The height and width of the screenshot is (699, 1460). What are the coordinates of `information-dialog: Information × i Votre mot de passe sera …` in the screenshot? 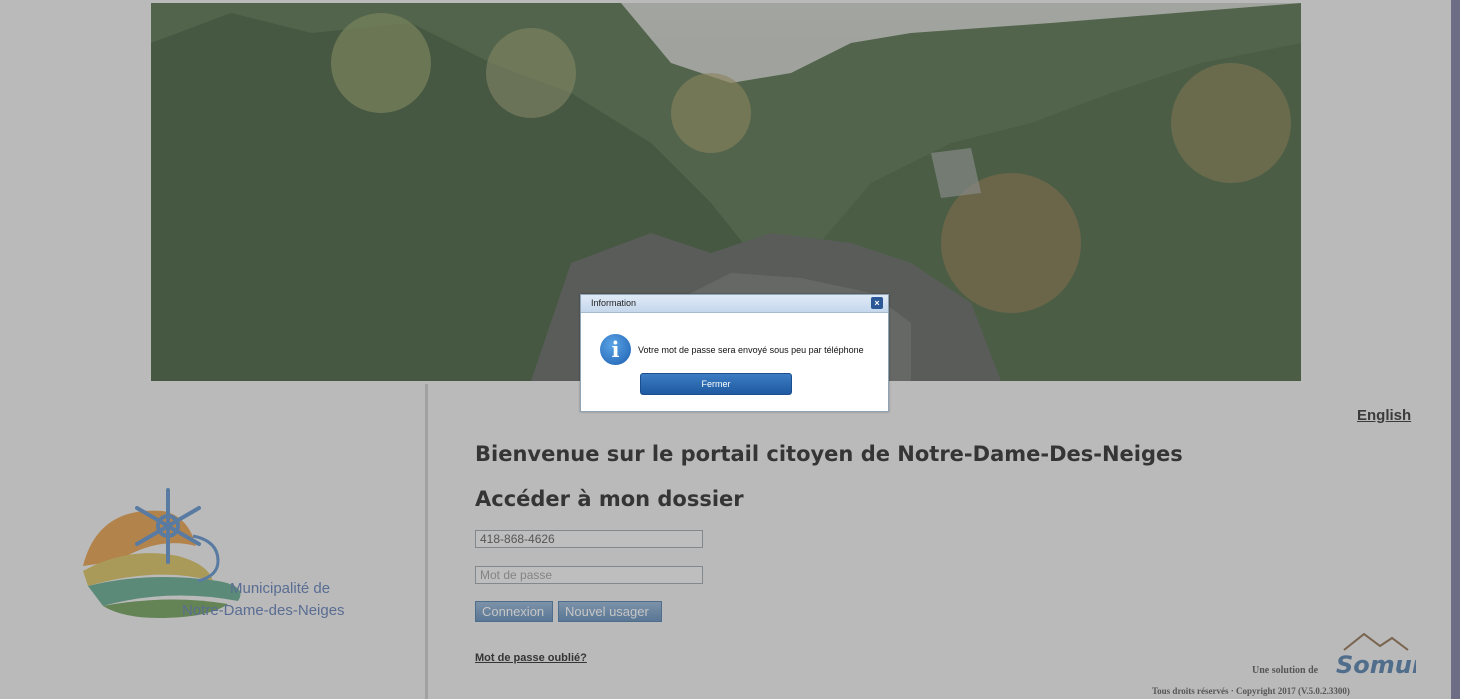 It's located at (734, 353).